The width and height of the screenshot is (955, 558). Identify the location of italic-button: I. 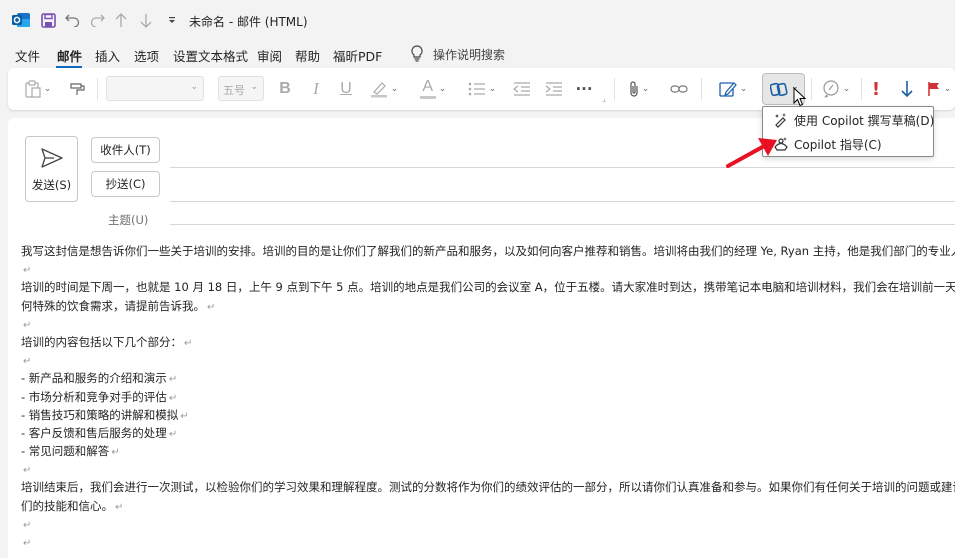
(316, 89).